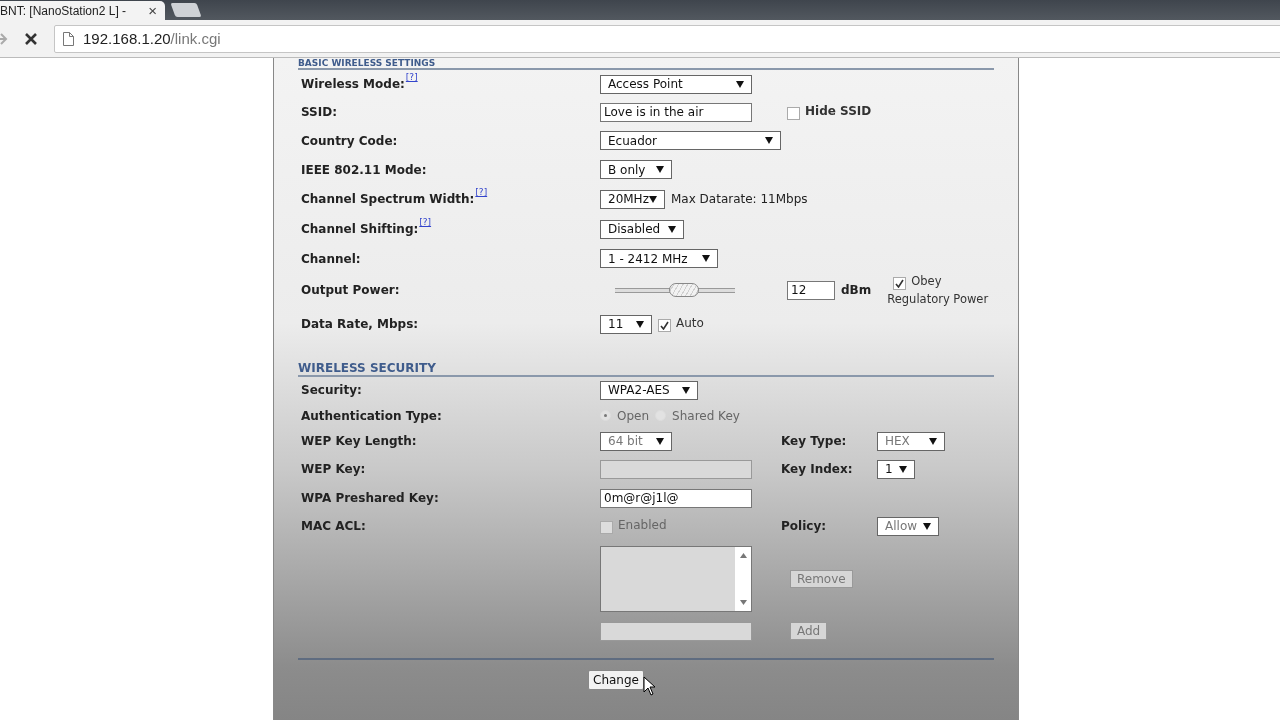 This screenshot has height=720, width=1280. I want to click on dropdown: 1 - 2412 MHz, so click(659, 258).